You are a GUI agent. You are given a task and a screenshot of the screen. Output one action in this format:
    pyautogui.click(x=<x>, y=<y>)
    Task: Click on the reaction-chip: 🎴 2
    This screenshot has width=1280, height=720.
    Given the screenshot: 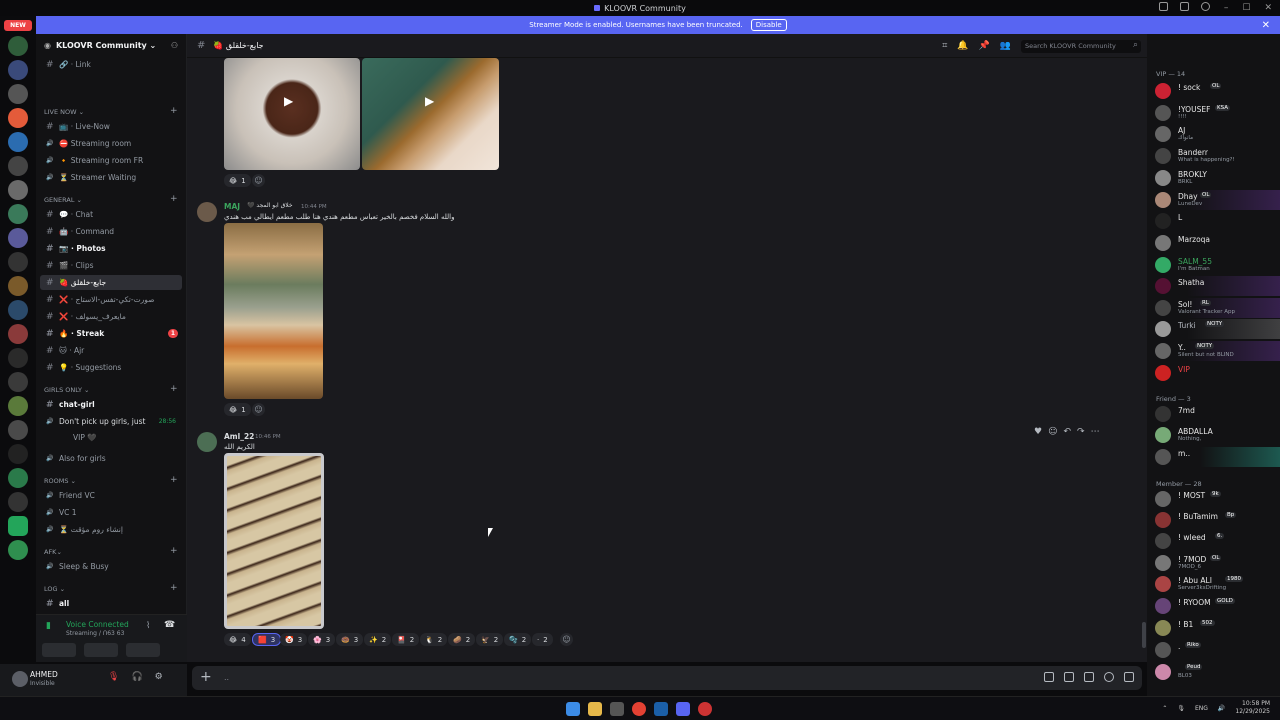 What is the action you would take?
    pyautogui.click(x=406, y=639)
    